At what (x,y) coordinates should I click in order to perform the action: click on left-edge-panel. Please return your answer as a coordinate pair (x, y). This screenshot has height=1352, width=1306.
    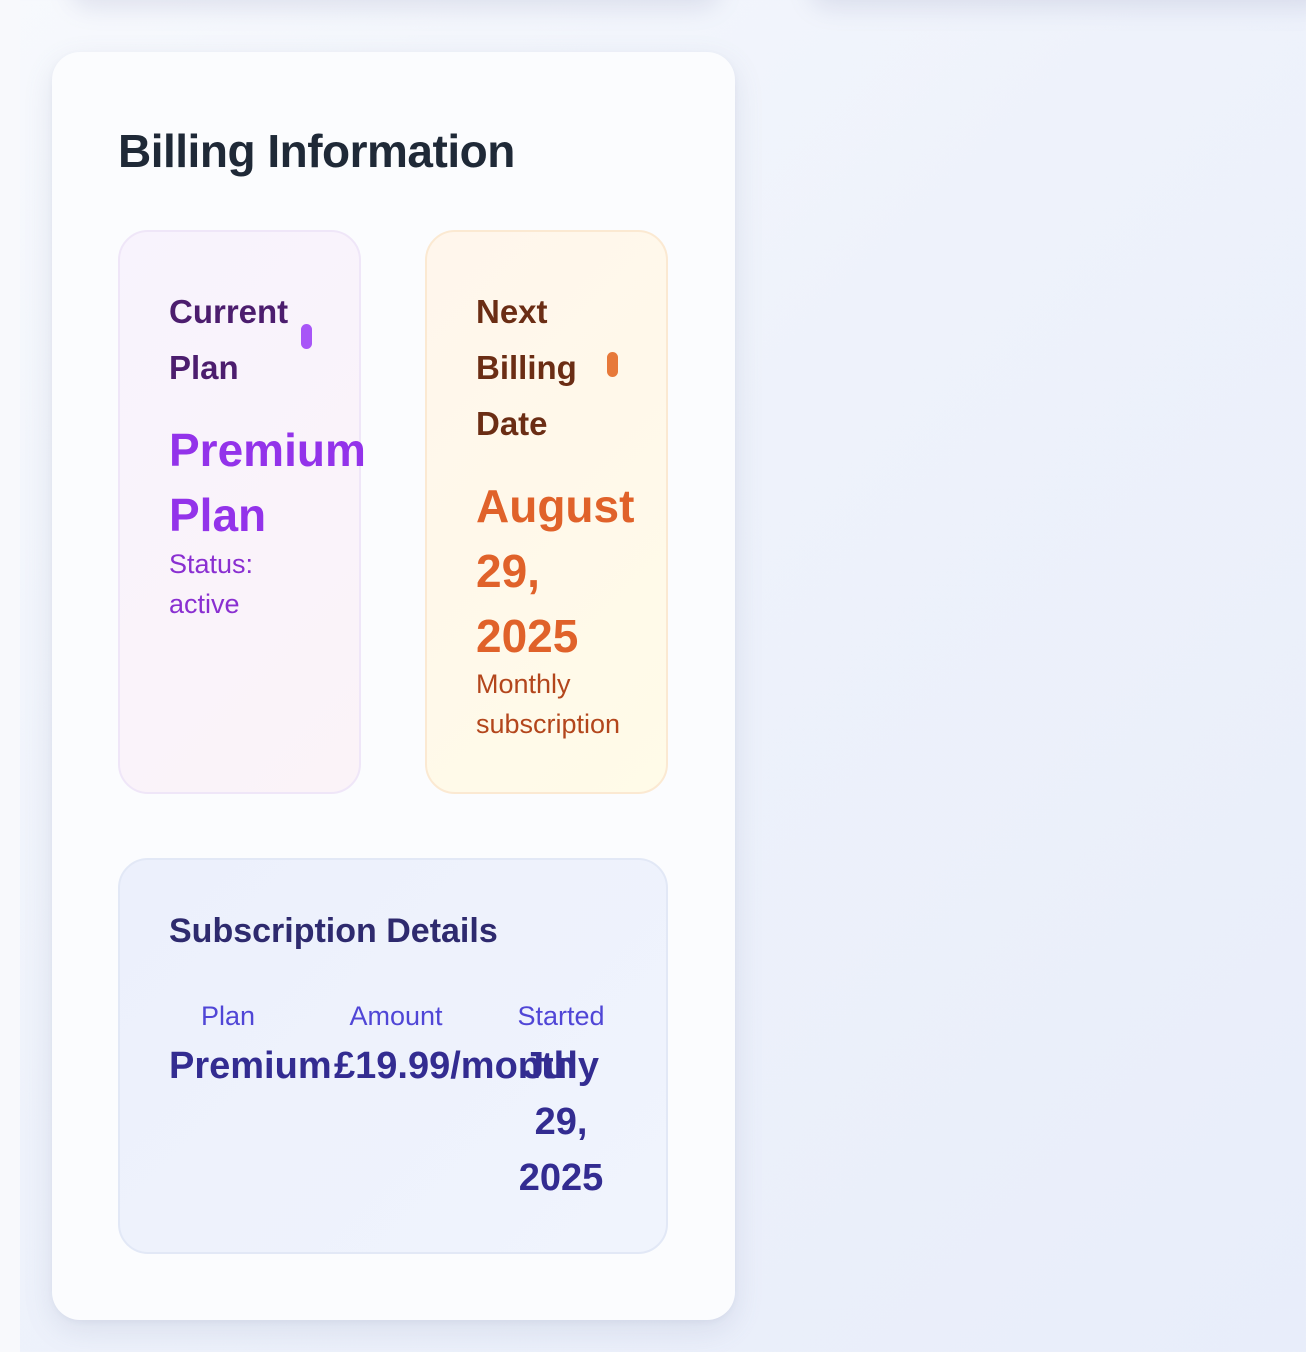
    Looking at the image, I should click on (10, 676).